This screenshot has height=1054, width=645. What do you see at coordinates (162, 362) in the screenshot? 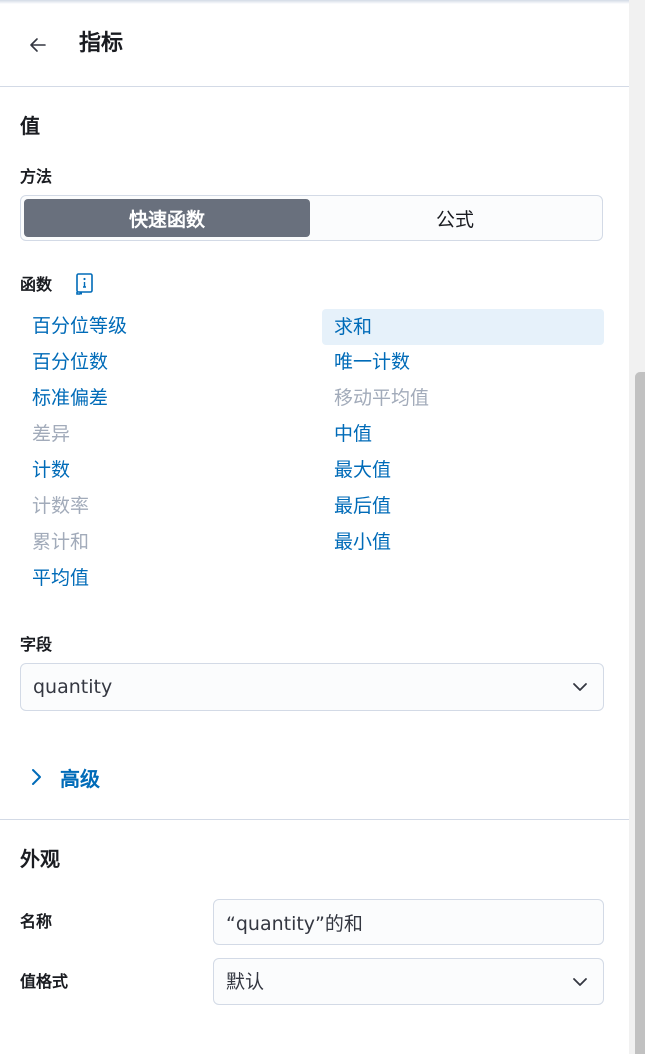
I see `function-percentile: 百分位数` at bounding box center [162, 362].